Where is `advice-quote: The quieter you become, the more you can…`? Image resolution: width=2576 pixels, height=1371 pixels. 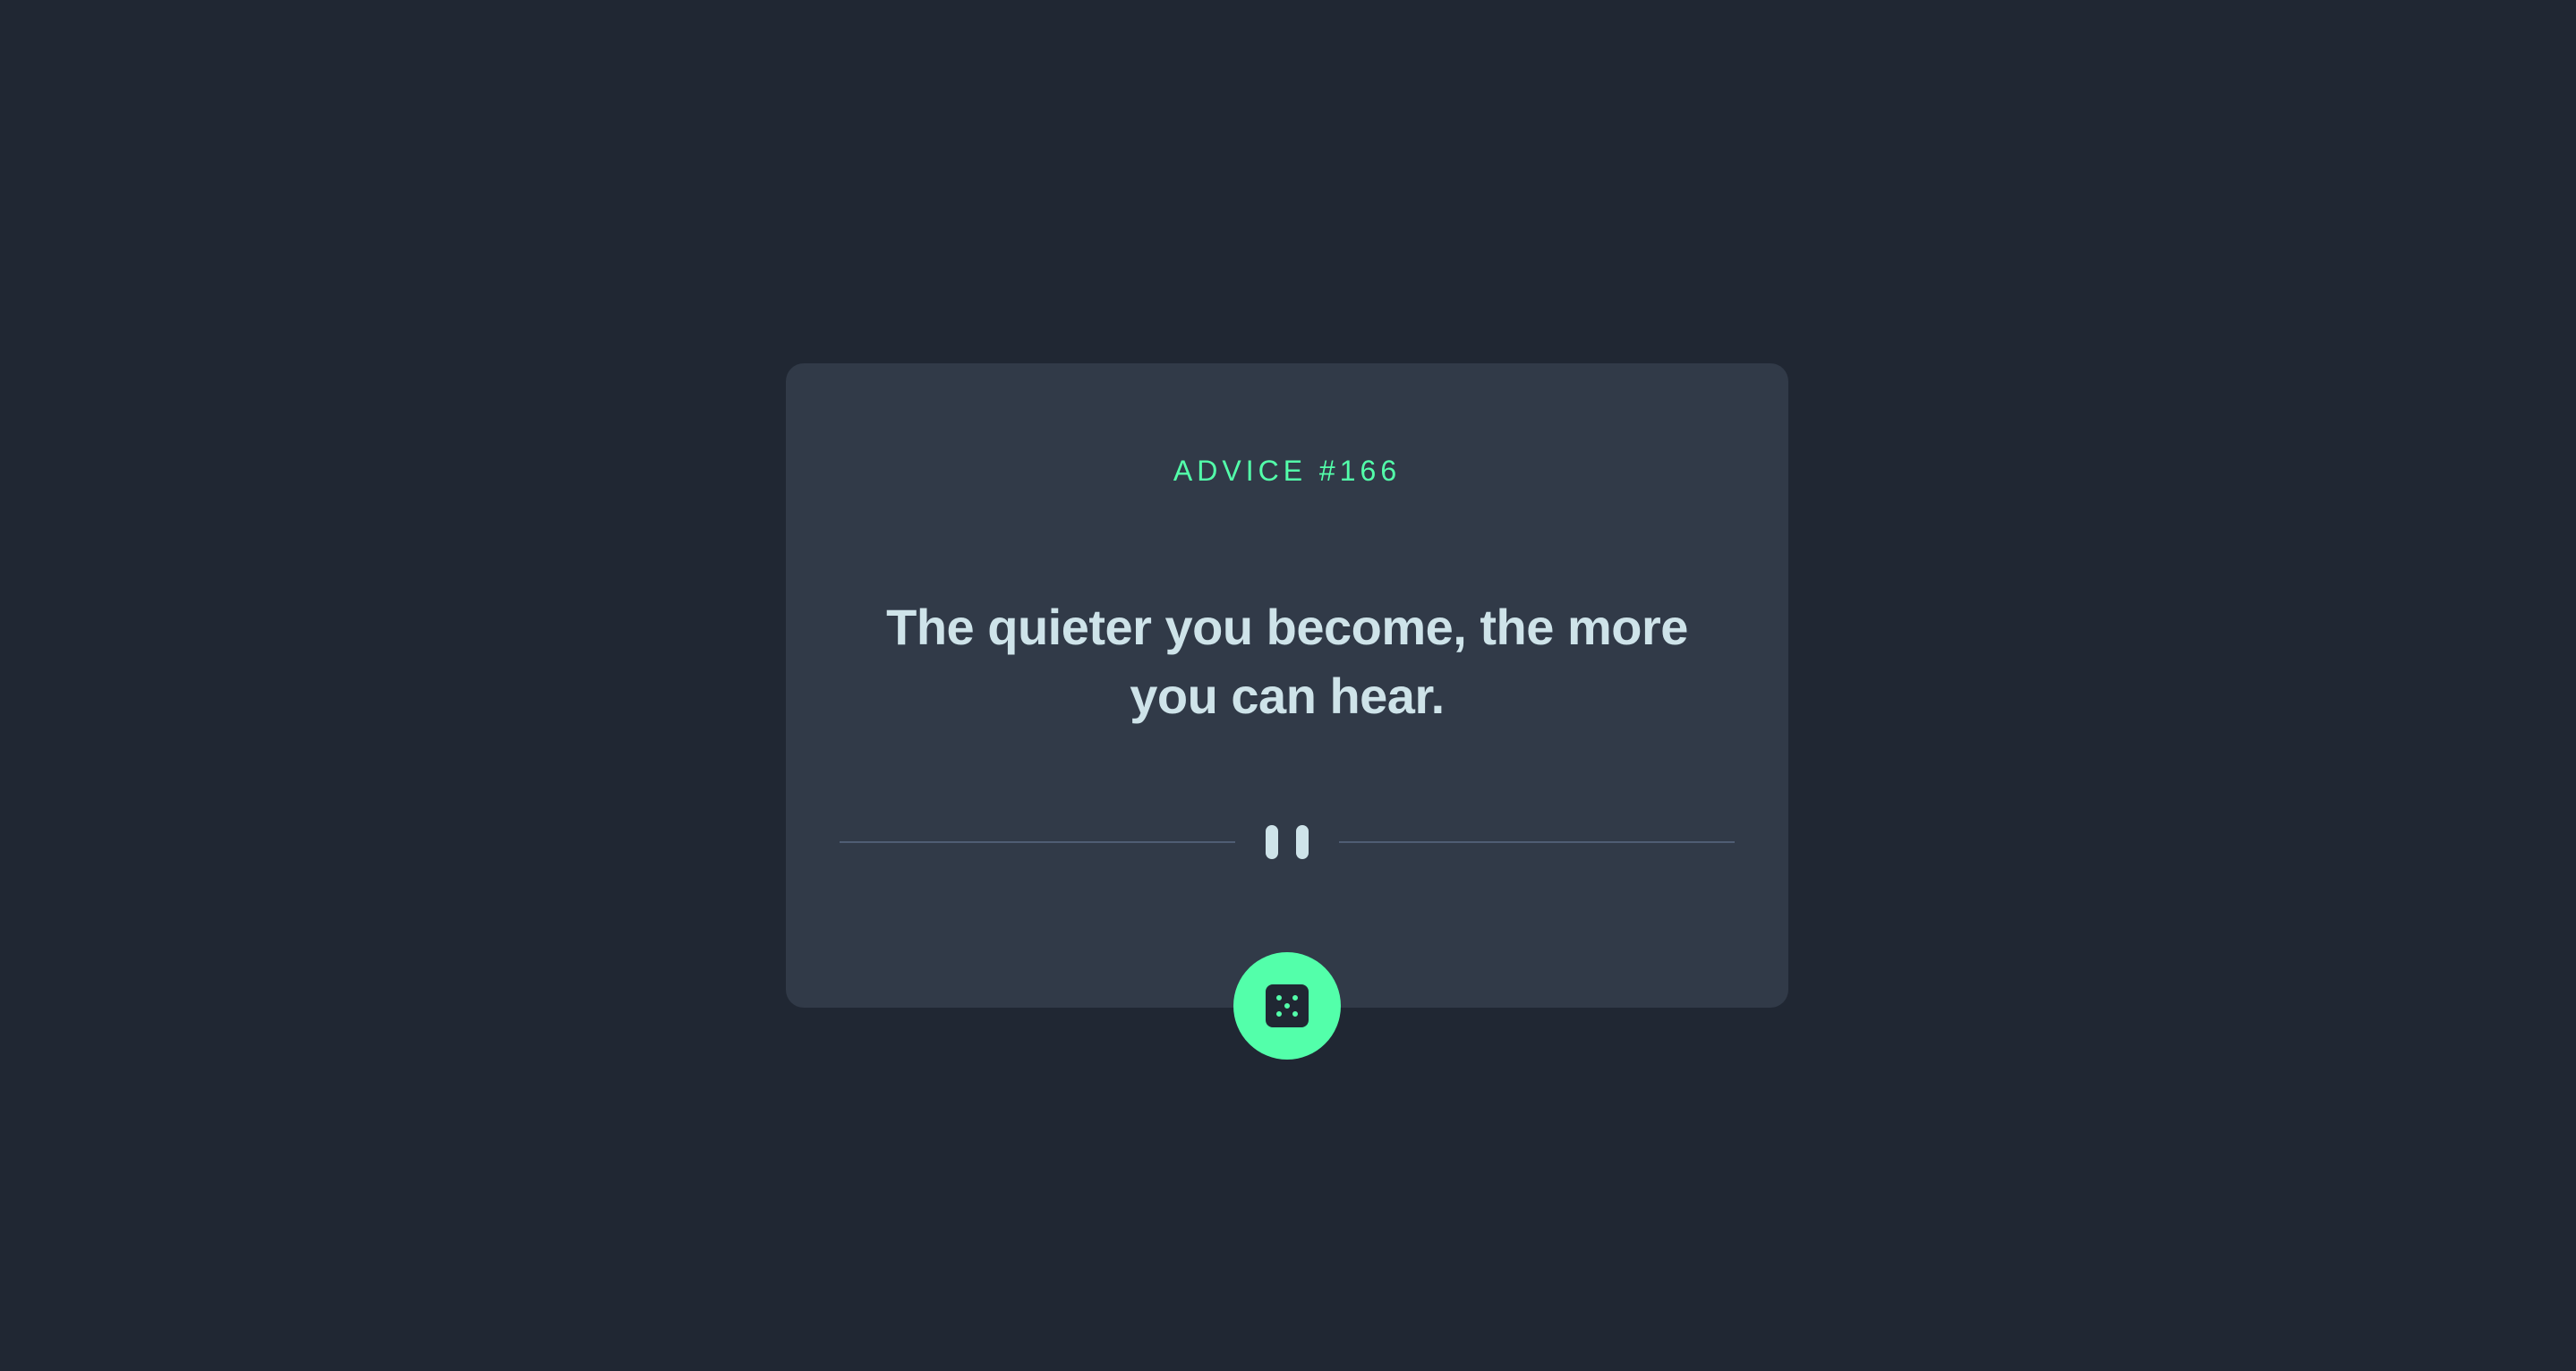
advice-quote: The quieter you become, the more you can… is located at coordinates (1287, 661).